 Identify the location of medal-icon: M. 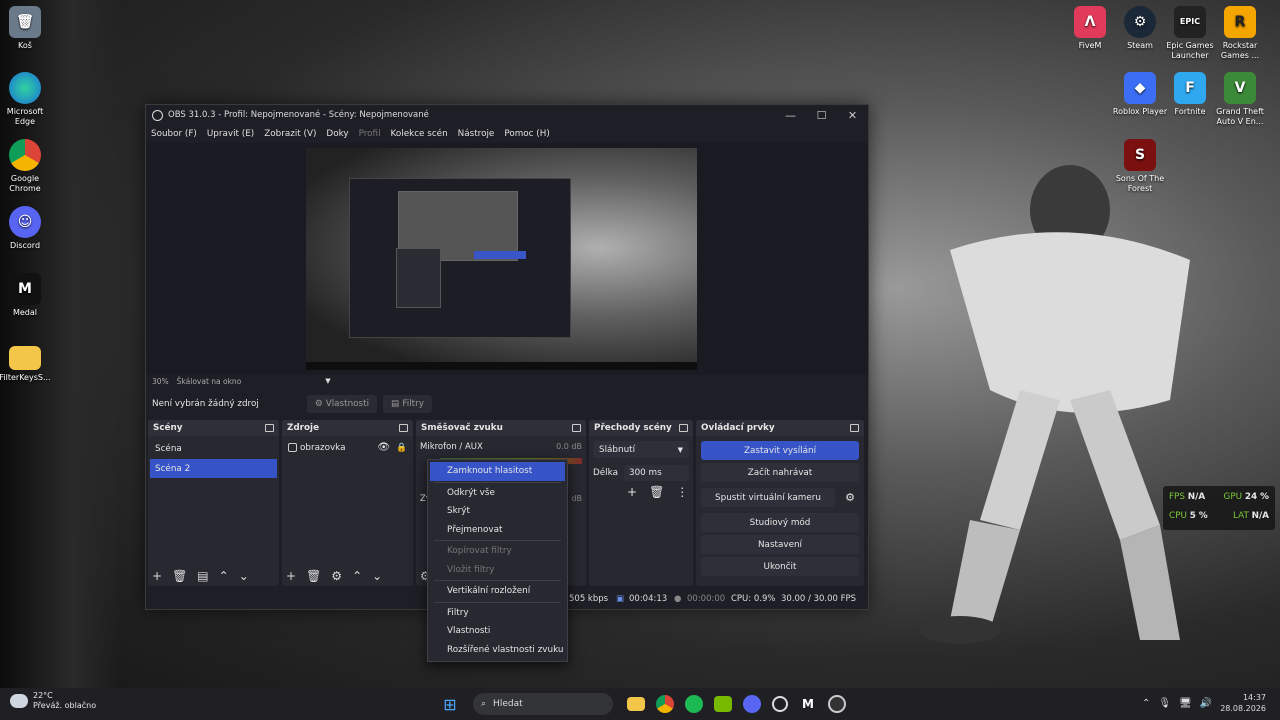
(808, 704).